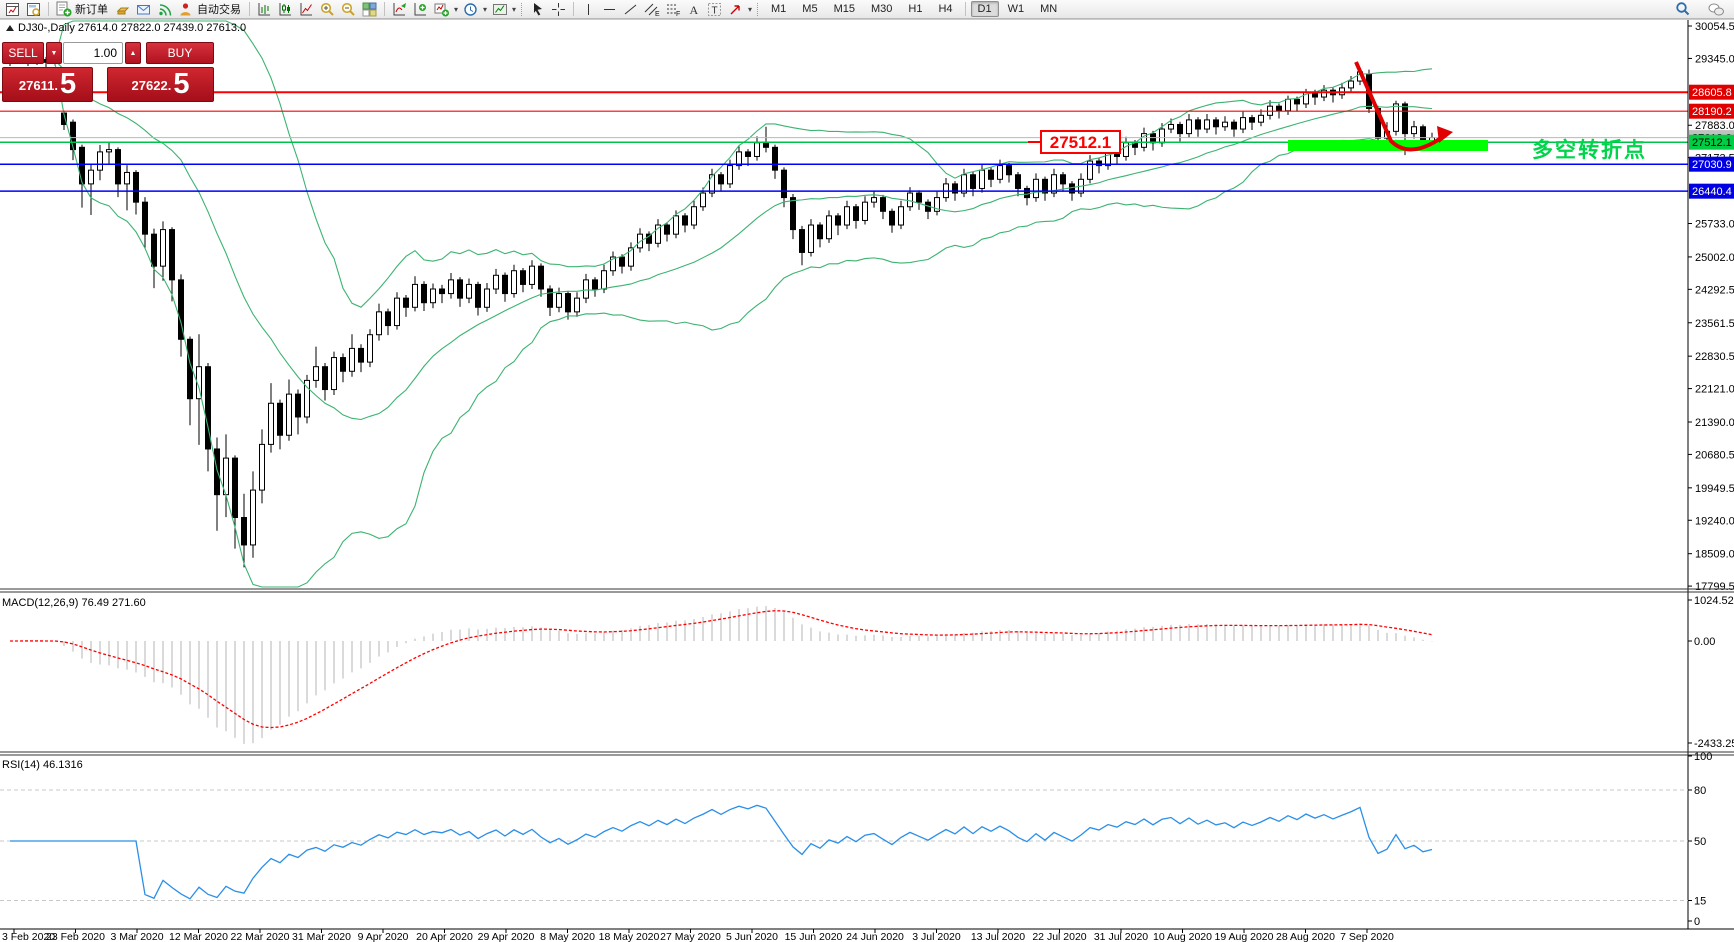  What do you see at coordinates (441, 9) in the screenshot?
I see `new-chart-icon` at bounding box center [441, 9].